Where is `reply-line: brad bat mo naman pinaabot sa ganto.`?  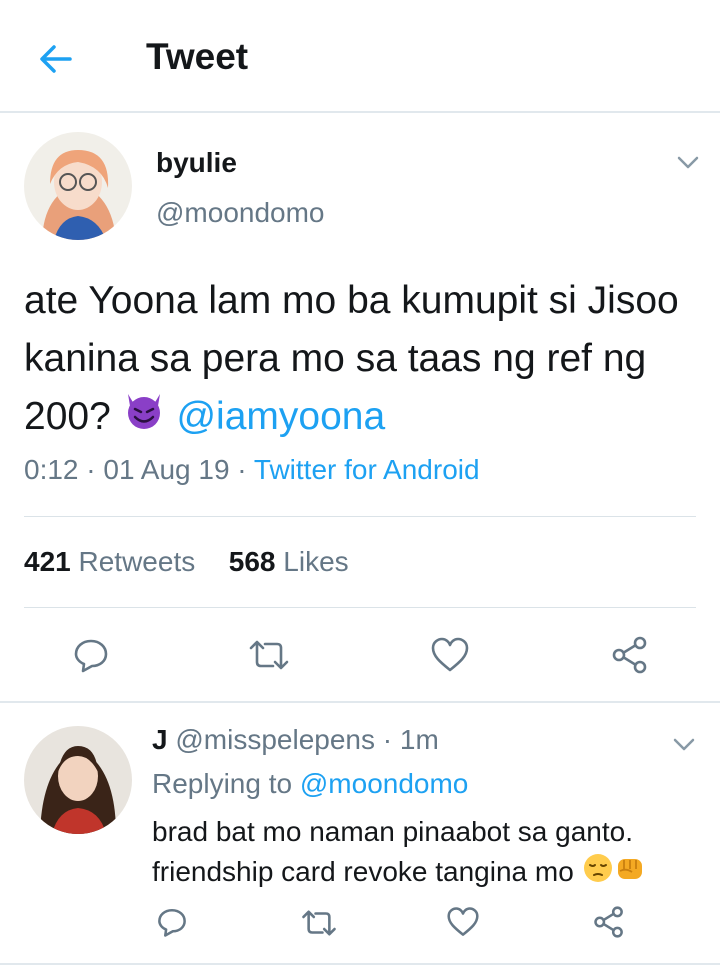
reply-line: brad bat mo naman pinaabot sa ganto. is located at coordinates (393, 831).